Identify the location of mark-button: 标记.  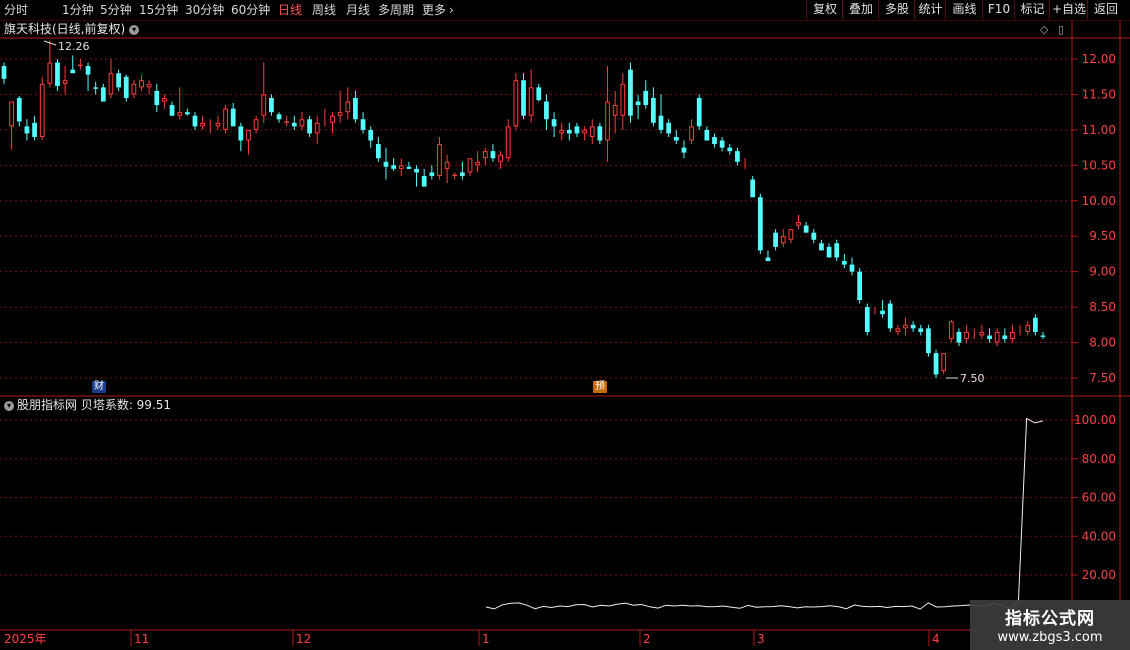
(1032, 9).